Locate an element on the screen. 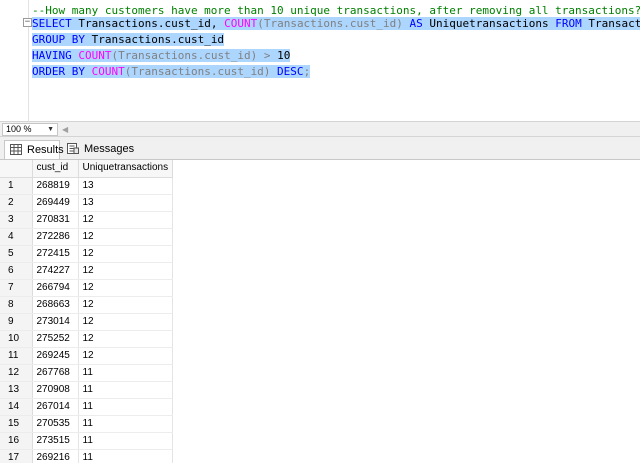 This screenshot has height=463, width=640. cell-cust-id: 269216 is located at coordinates (55, 456).